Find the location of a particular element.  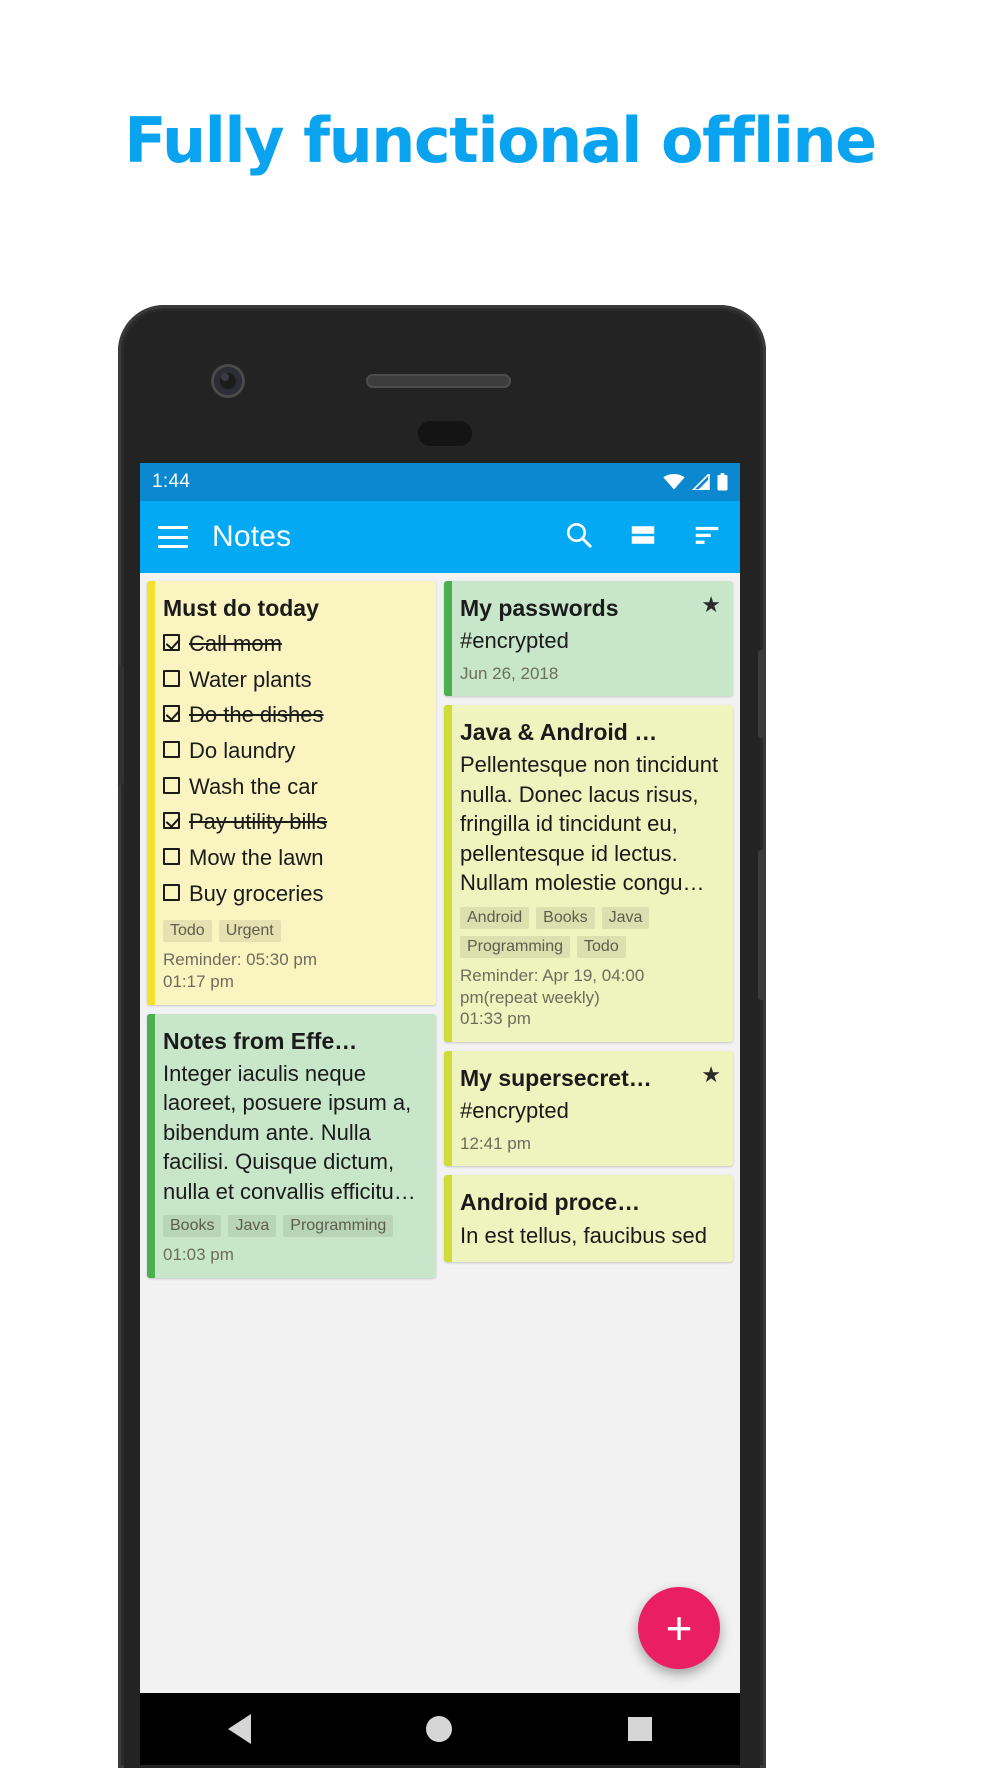

note-tags: Books Java Programming is located at coordinates (292, 1226).